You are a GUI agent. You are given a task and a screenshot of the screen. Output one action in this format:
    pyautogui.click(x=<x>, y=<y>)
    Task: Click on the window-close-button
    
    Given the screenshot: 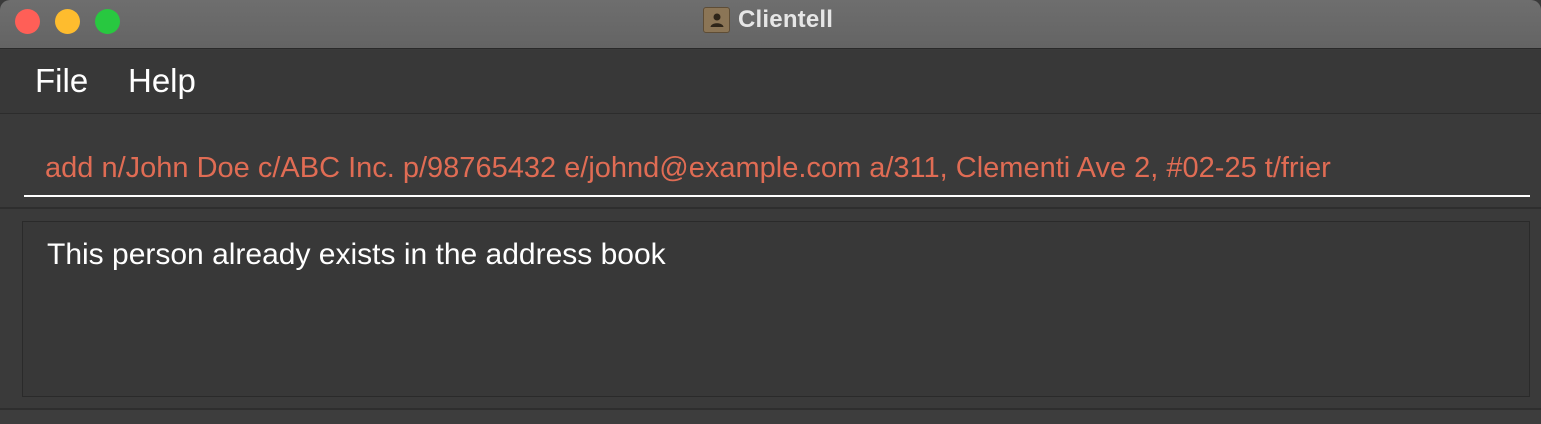 What is the action you would take?
    pyautogui.click(x=27, y=21)
    